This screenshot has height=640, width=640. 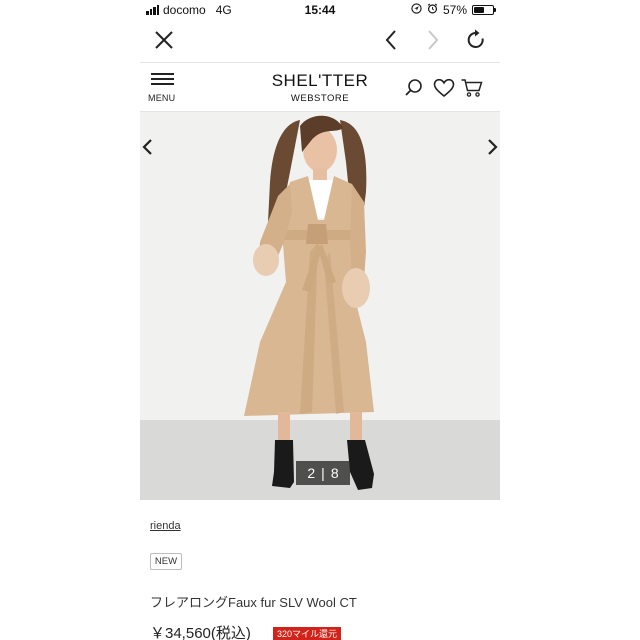 I want to click on close-icon, so click(x=164, y=40).